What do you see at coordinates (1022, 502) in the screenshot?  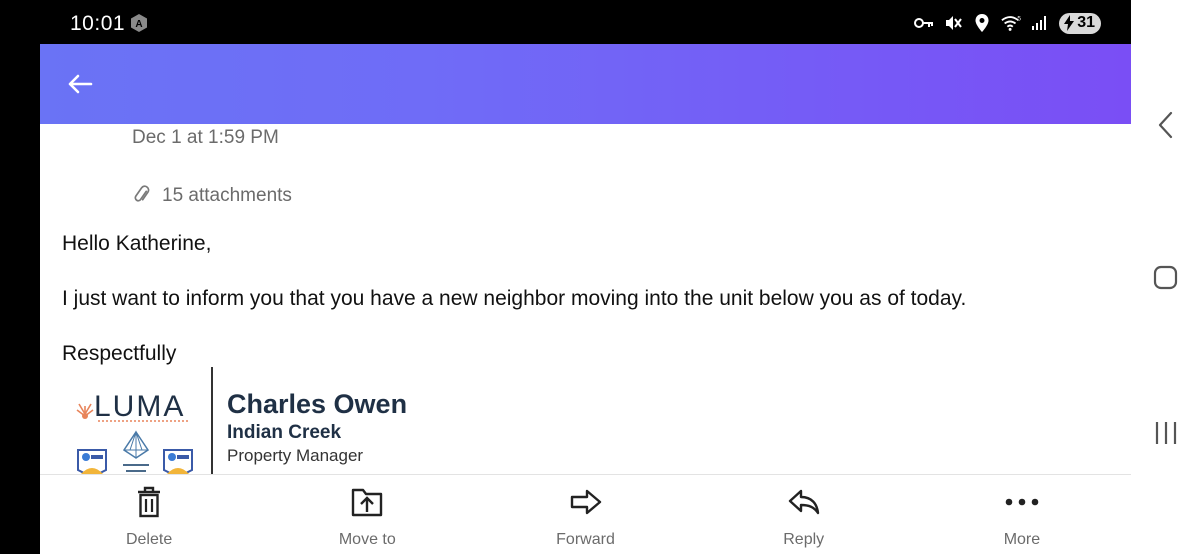 I see `more-icon` at bounding box center [1022, 502].